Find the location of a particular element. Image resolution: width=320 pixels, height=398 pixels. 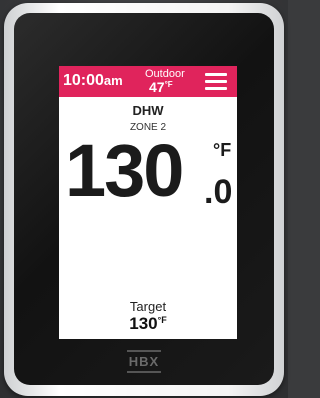

current-temperature-unit: °F is located at coordinates (222, 150).